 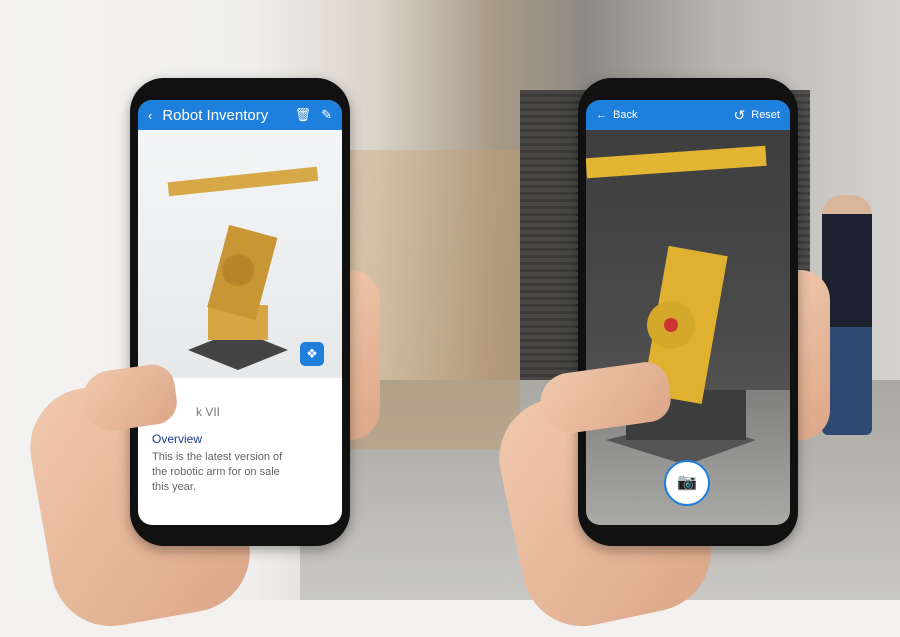 What do you see at coordinates (215, 115) in the screenshot?
I see `page-title: Robot Inventory` at bounding box center [215, 115].